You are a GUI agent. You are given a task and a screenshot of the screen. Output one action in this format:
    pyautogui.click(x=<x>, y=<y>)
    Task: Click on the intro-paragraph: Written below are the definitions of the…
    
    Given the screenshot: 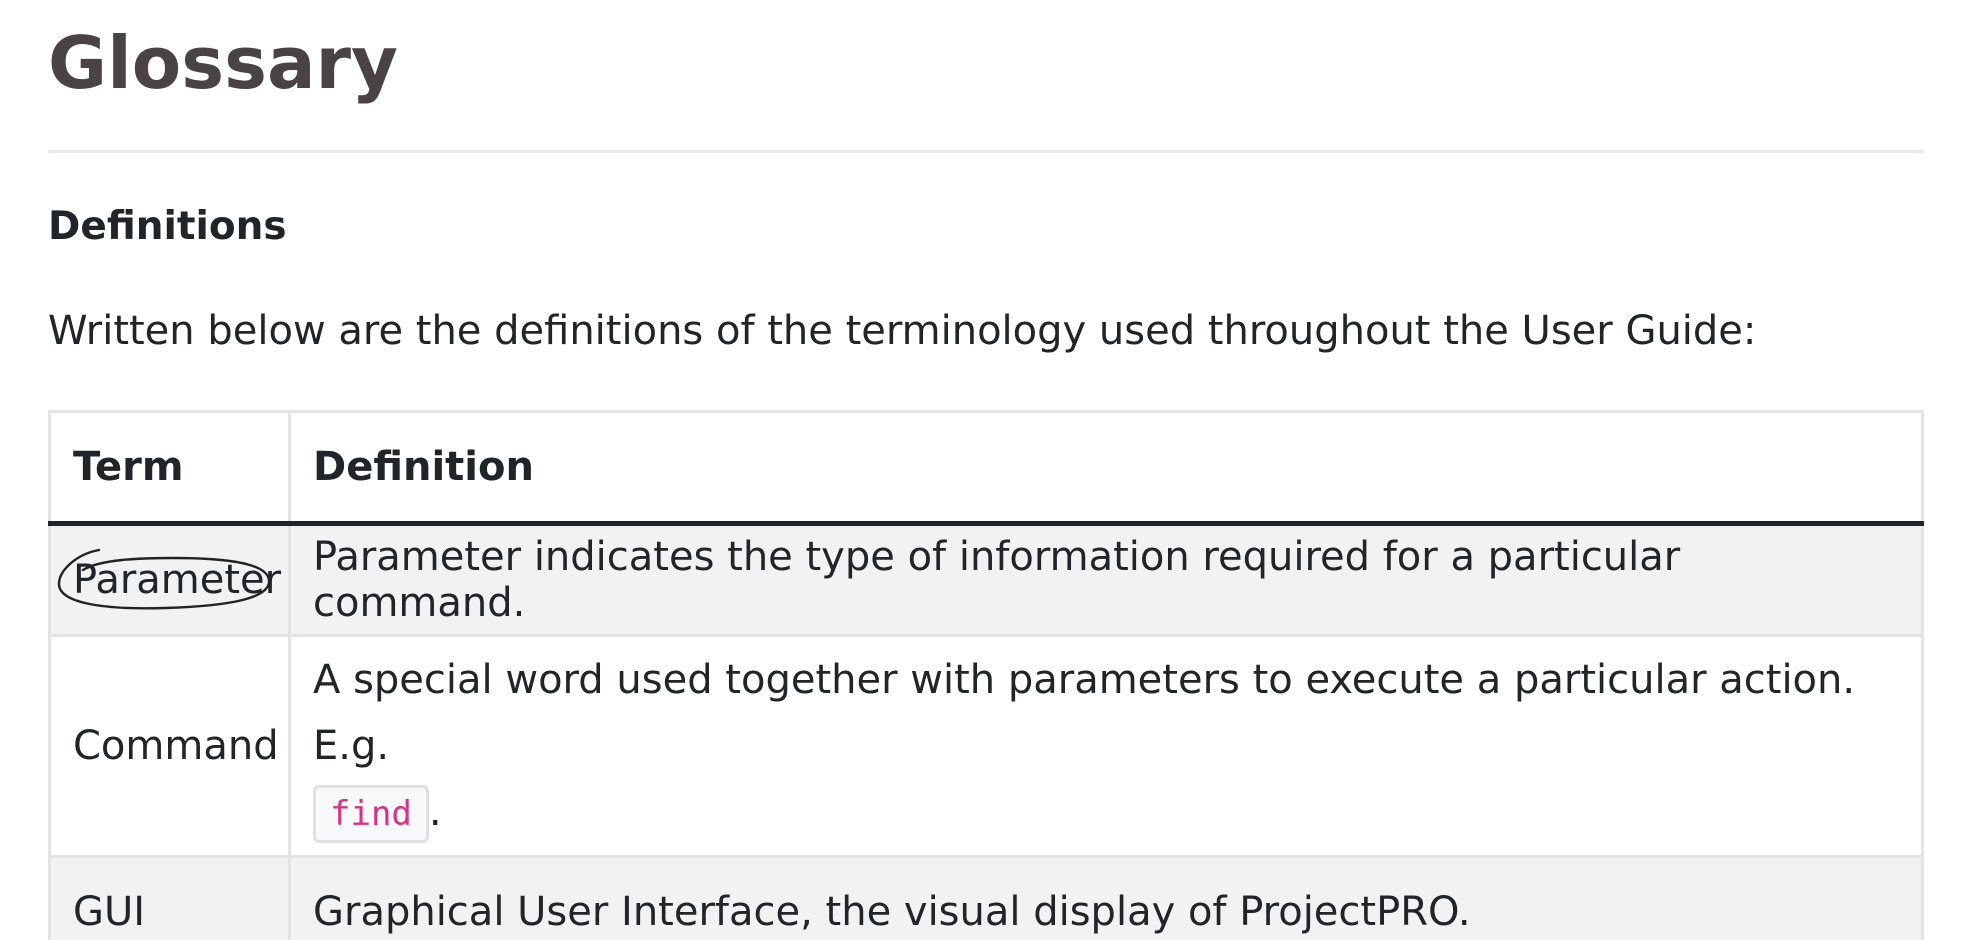 What is the action you would take?
    pyautogui.click(x=902, y=331)
    